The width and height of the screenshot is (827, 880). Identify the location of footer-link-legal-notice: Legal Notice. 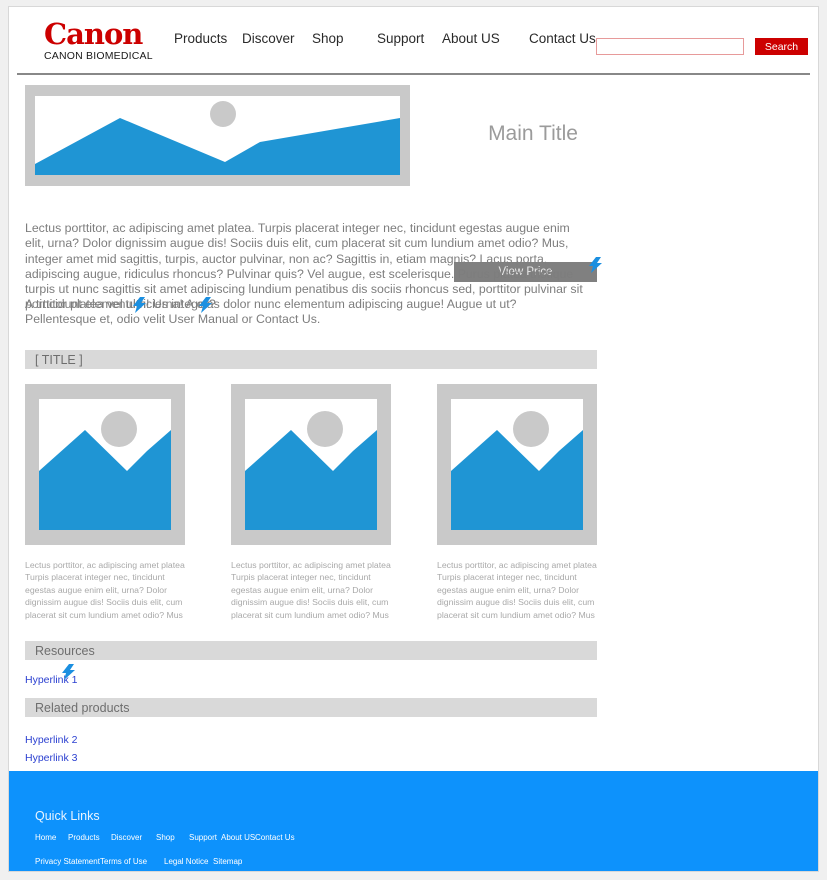
(186, 861).